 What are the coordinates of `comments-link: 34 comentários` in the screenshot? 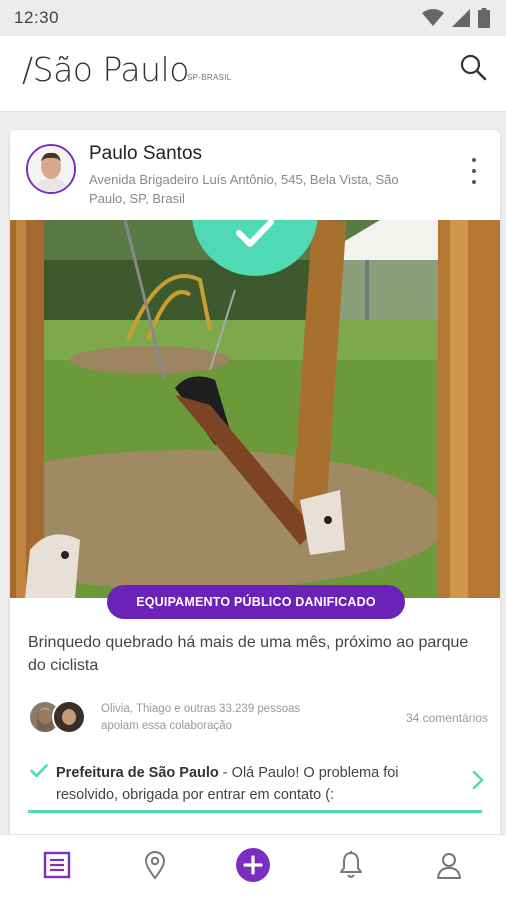 It's located at (447, 718).